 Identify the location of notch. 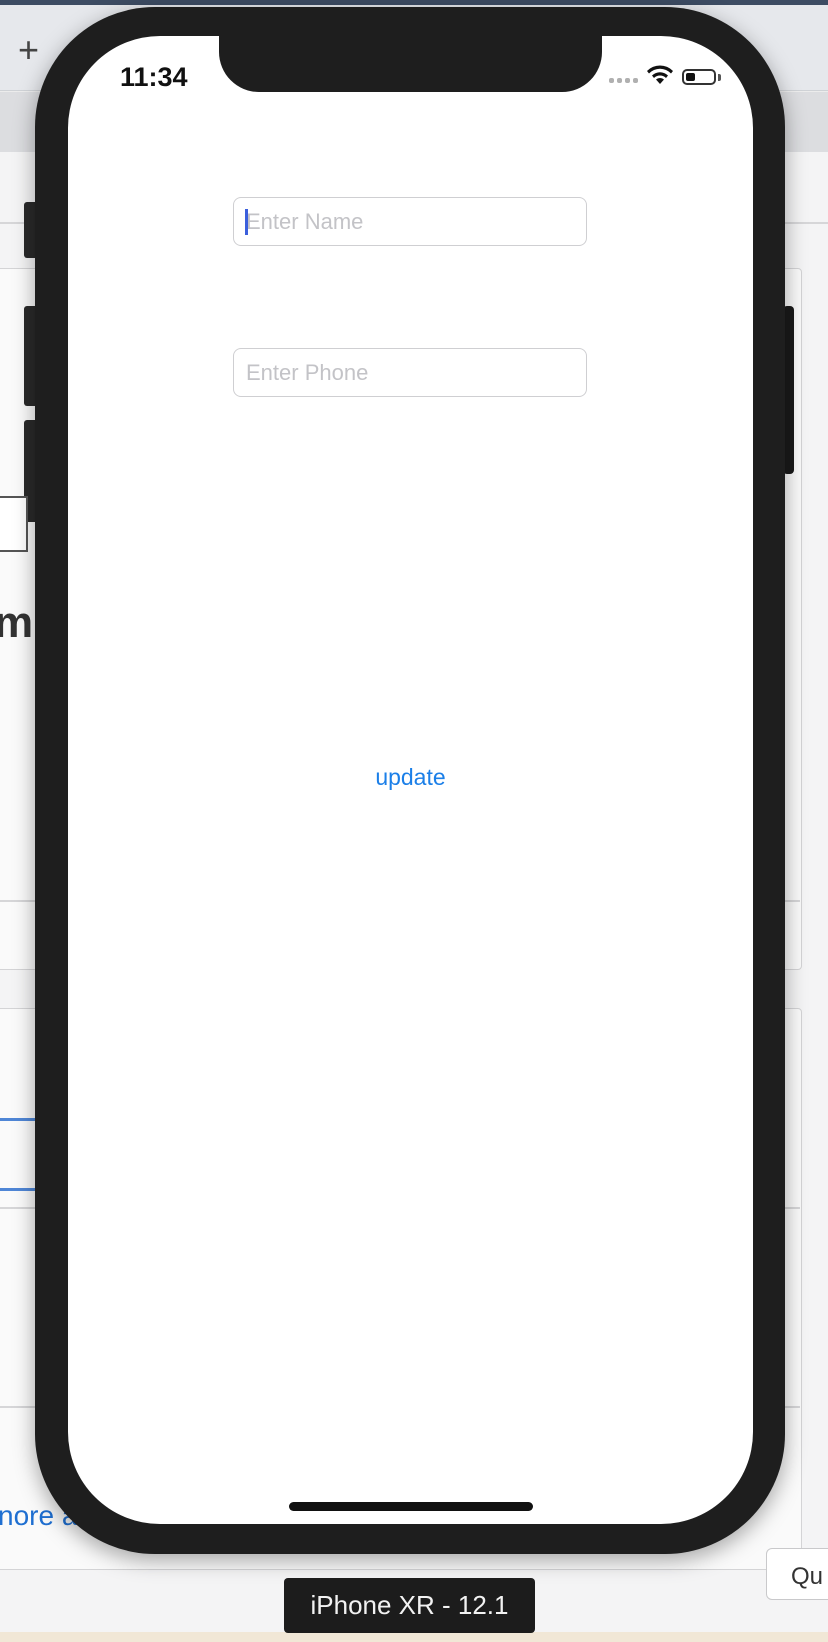
(410, 64).